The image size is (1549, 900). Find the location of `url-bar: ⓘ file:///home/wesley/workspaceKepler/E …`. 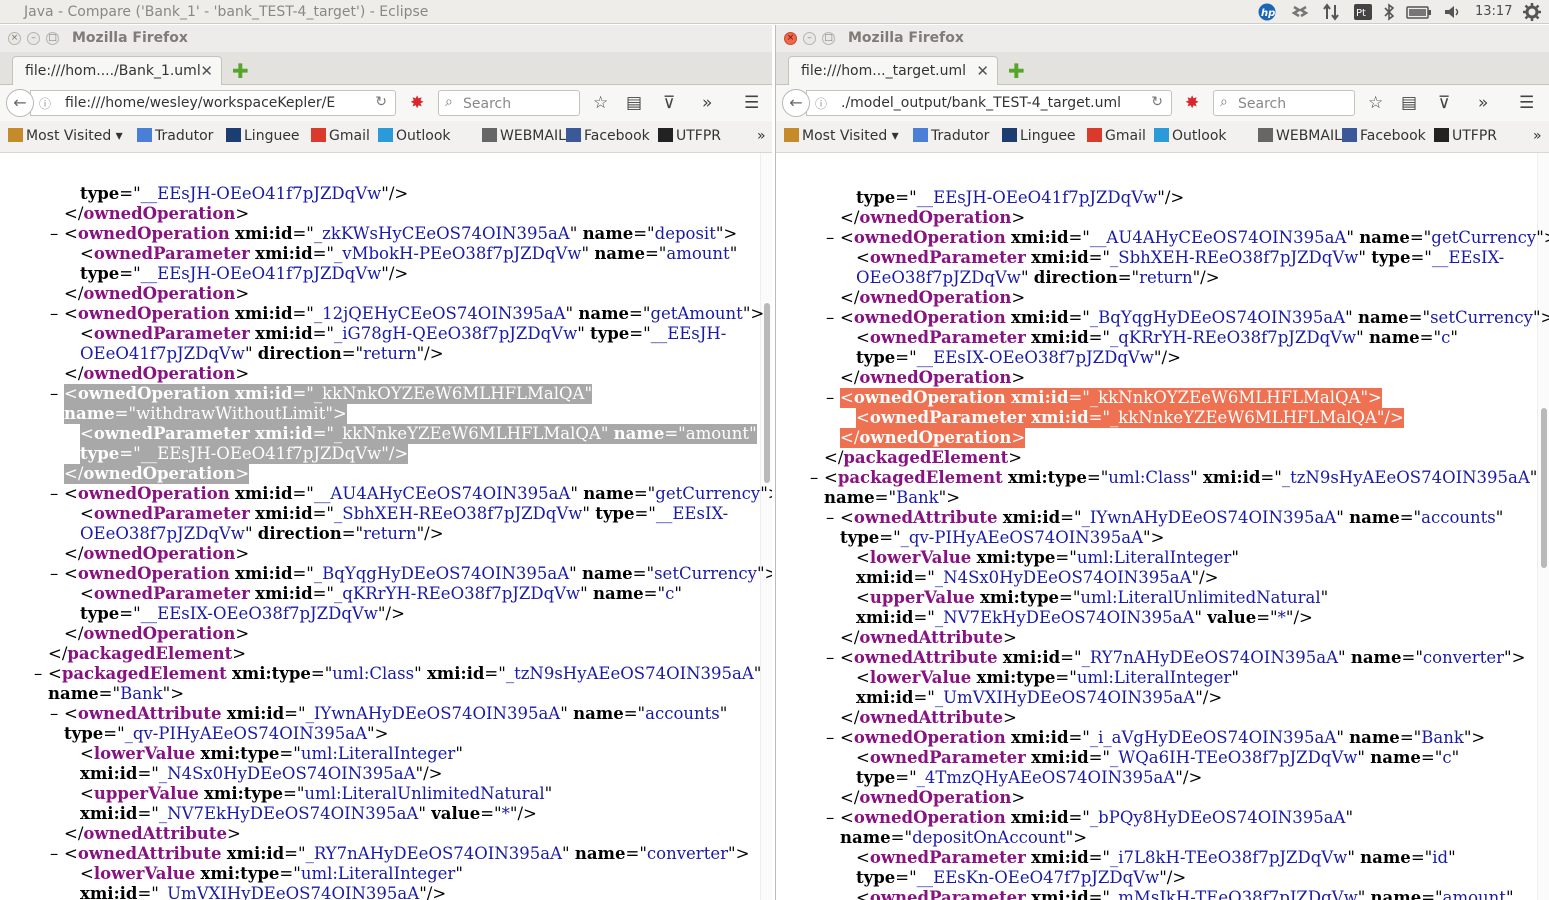

url-bar: ⓘ file:///home/wesley/workspaceKepler/E … is located at coordinates (213, 103).